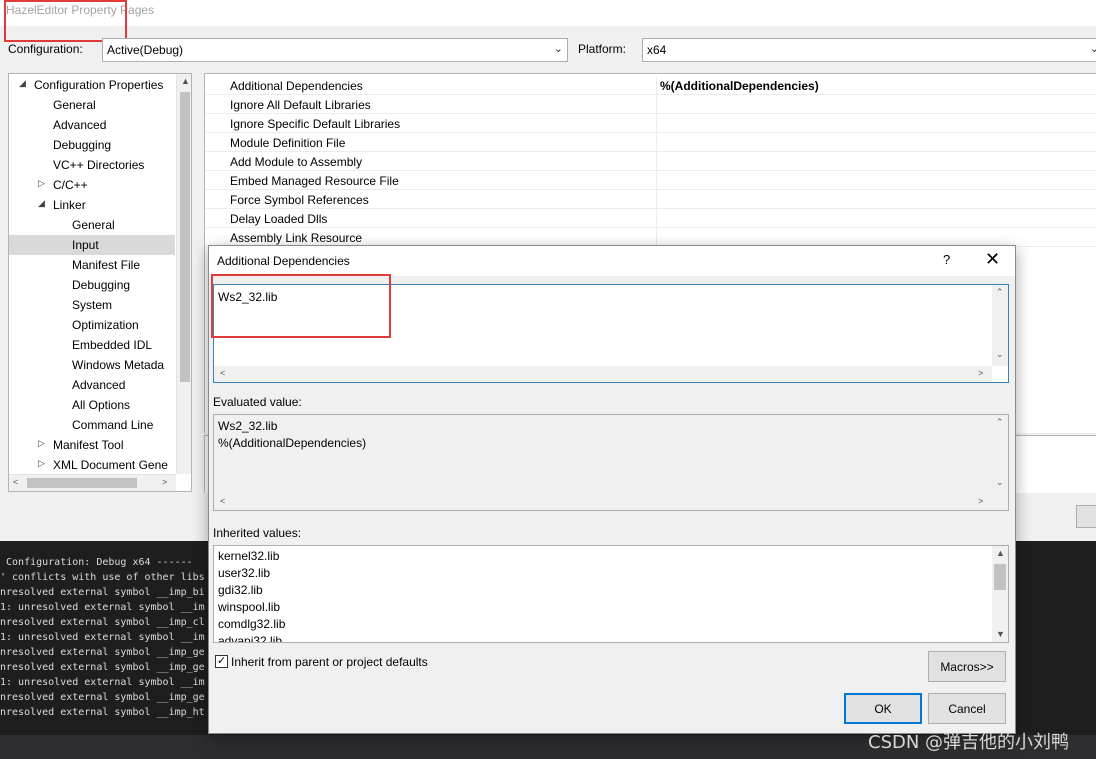 This screenshot has height=759, width=1096. Describe the element at coordinates (1000, 454) in the screenshot. I see `evaluated-vertical-scrollbar: ⌃ ⌄` at that location.